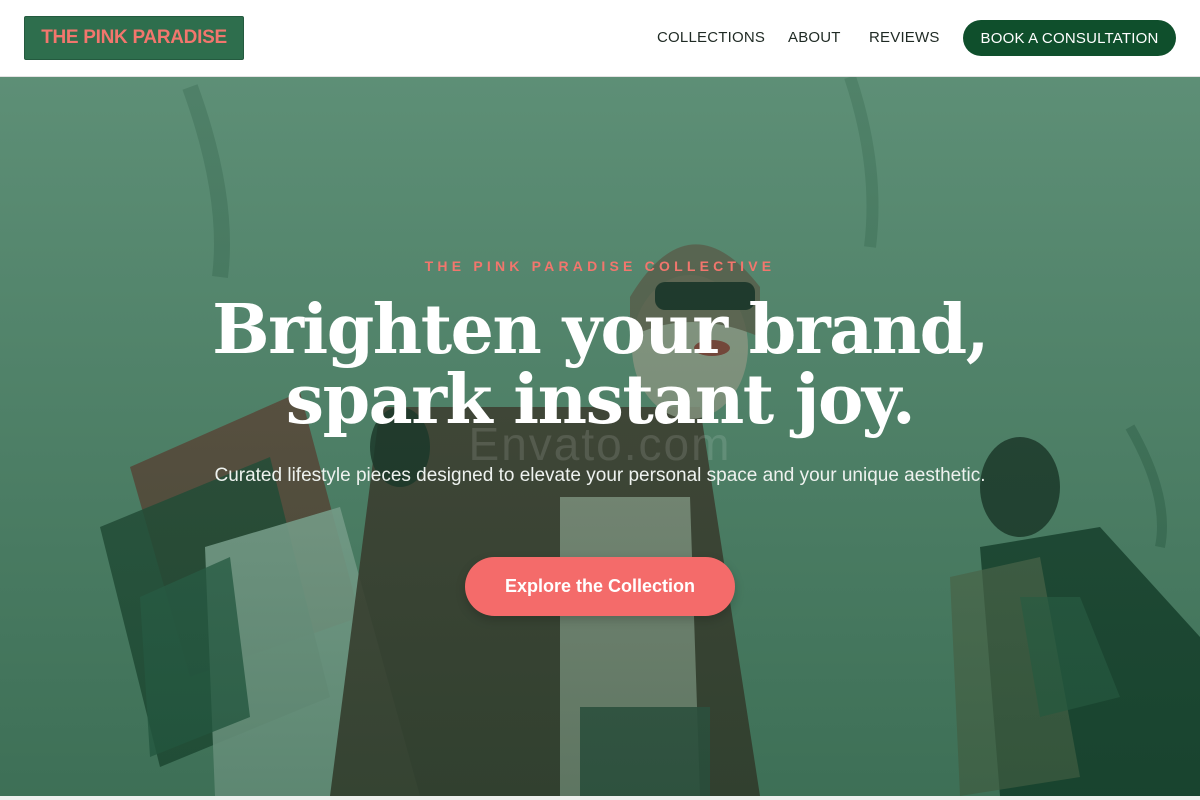 This screenshot has width=1200, height=800. Describe the element at coordinates (600, 798) in the screenshot. I see `page-bottom-strip` at that location.